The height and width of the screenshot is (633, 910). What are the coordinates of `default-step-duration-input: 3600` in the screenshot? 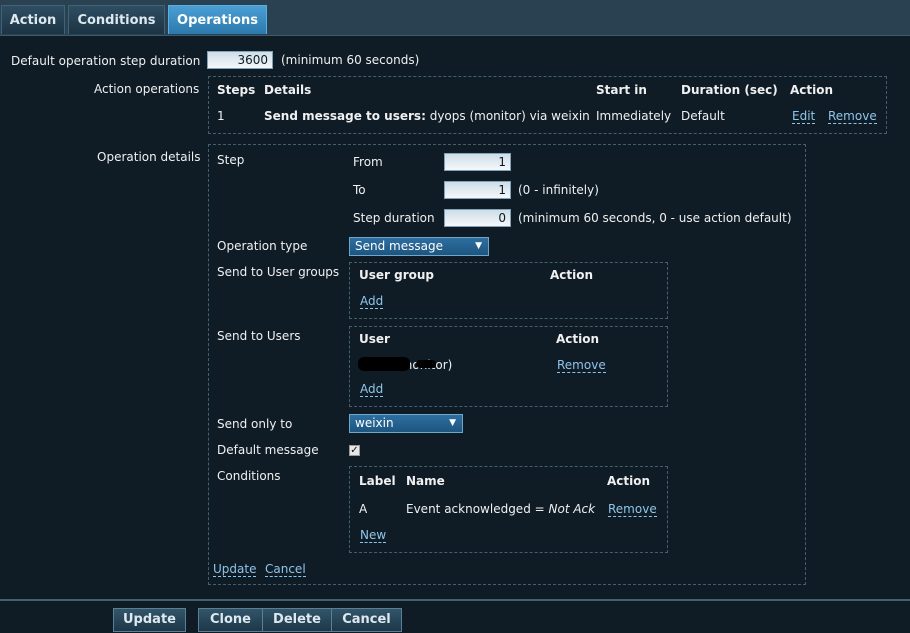 It's located at (240, 60).